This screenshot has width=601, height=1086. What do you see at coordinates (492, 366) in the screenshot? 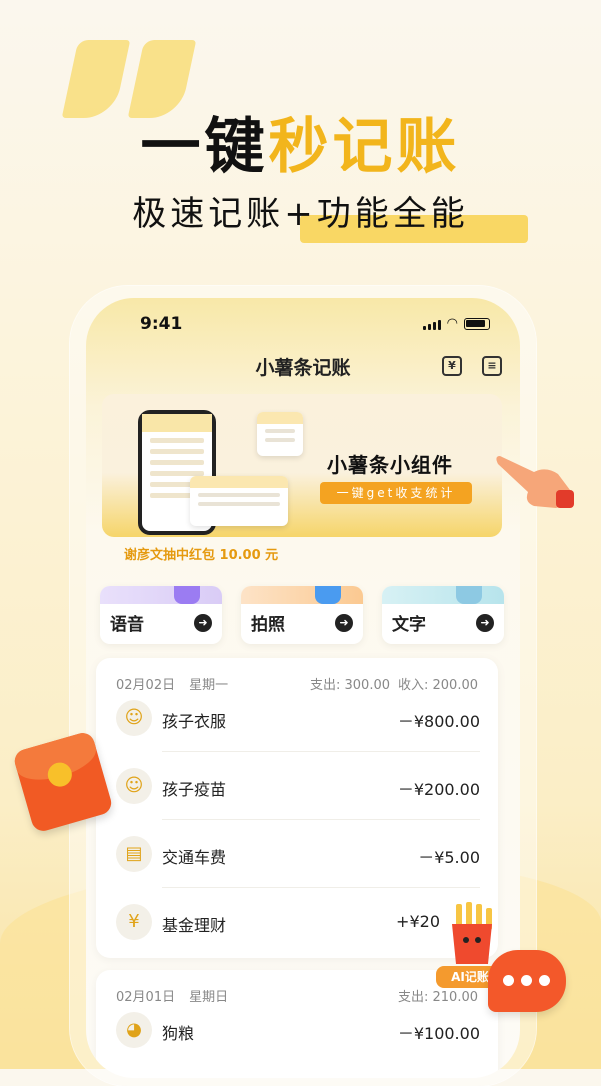
I see `calendar-icon: ≡` at bounding box center [492, 366].